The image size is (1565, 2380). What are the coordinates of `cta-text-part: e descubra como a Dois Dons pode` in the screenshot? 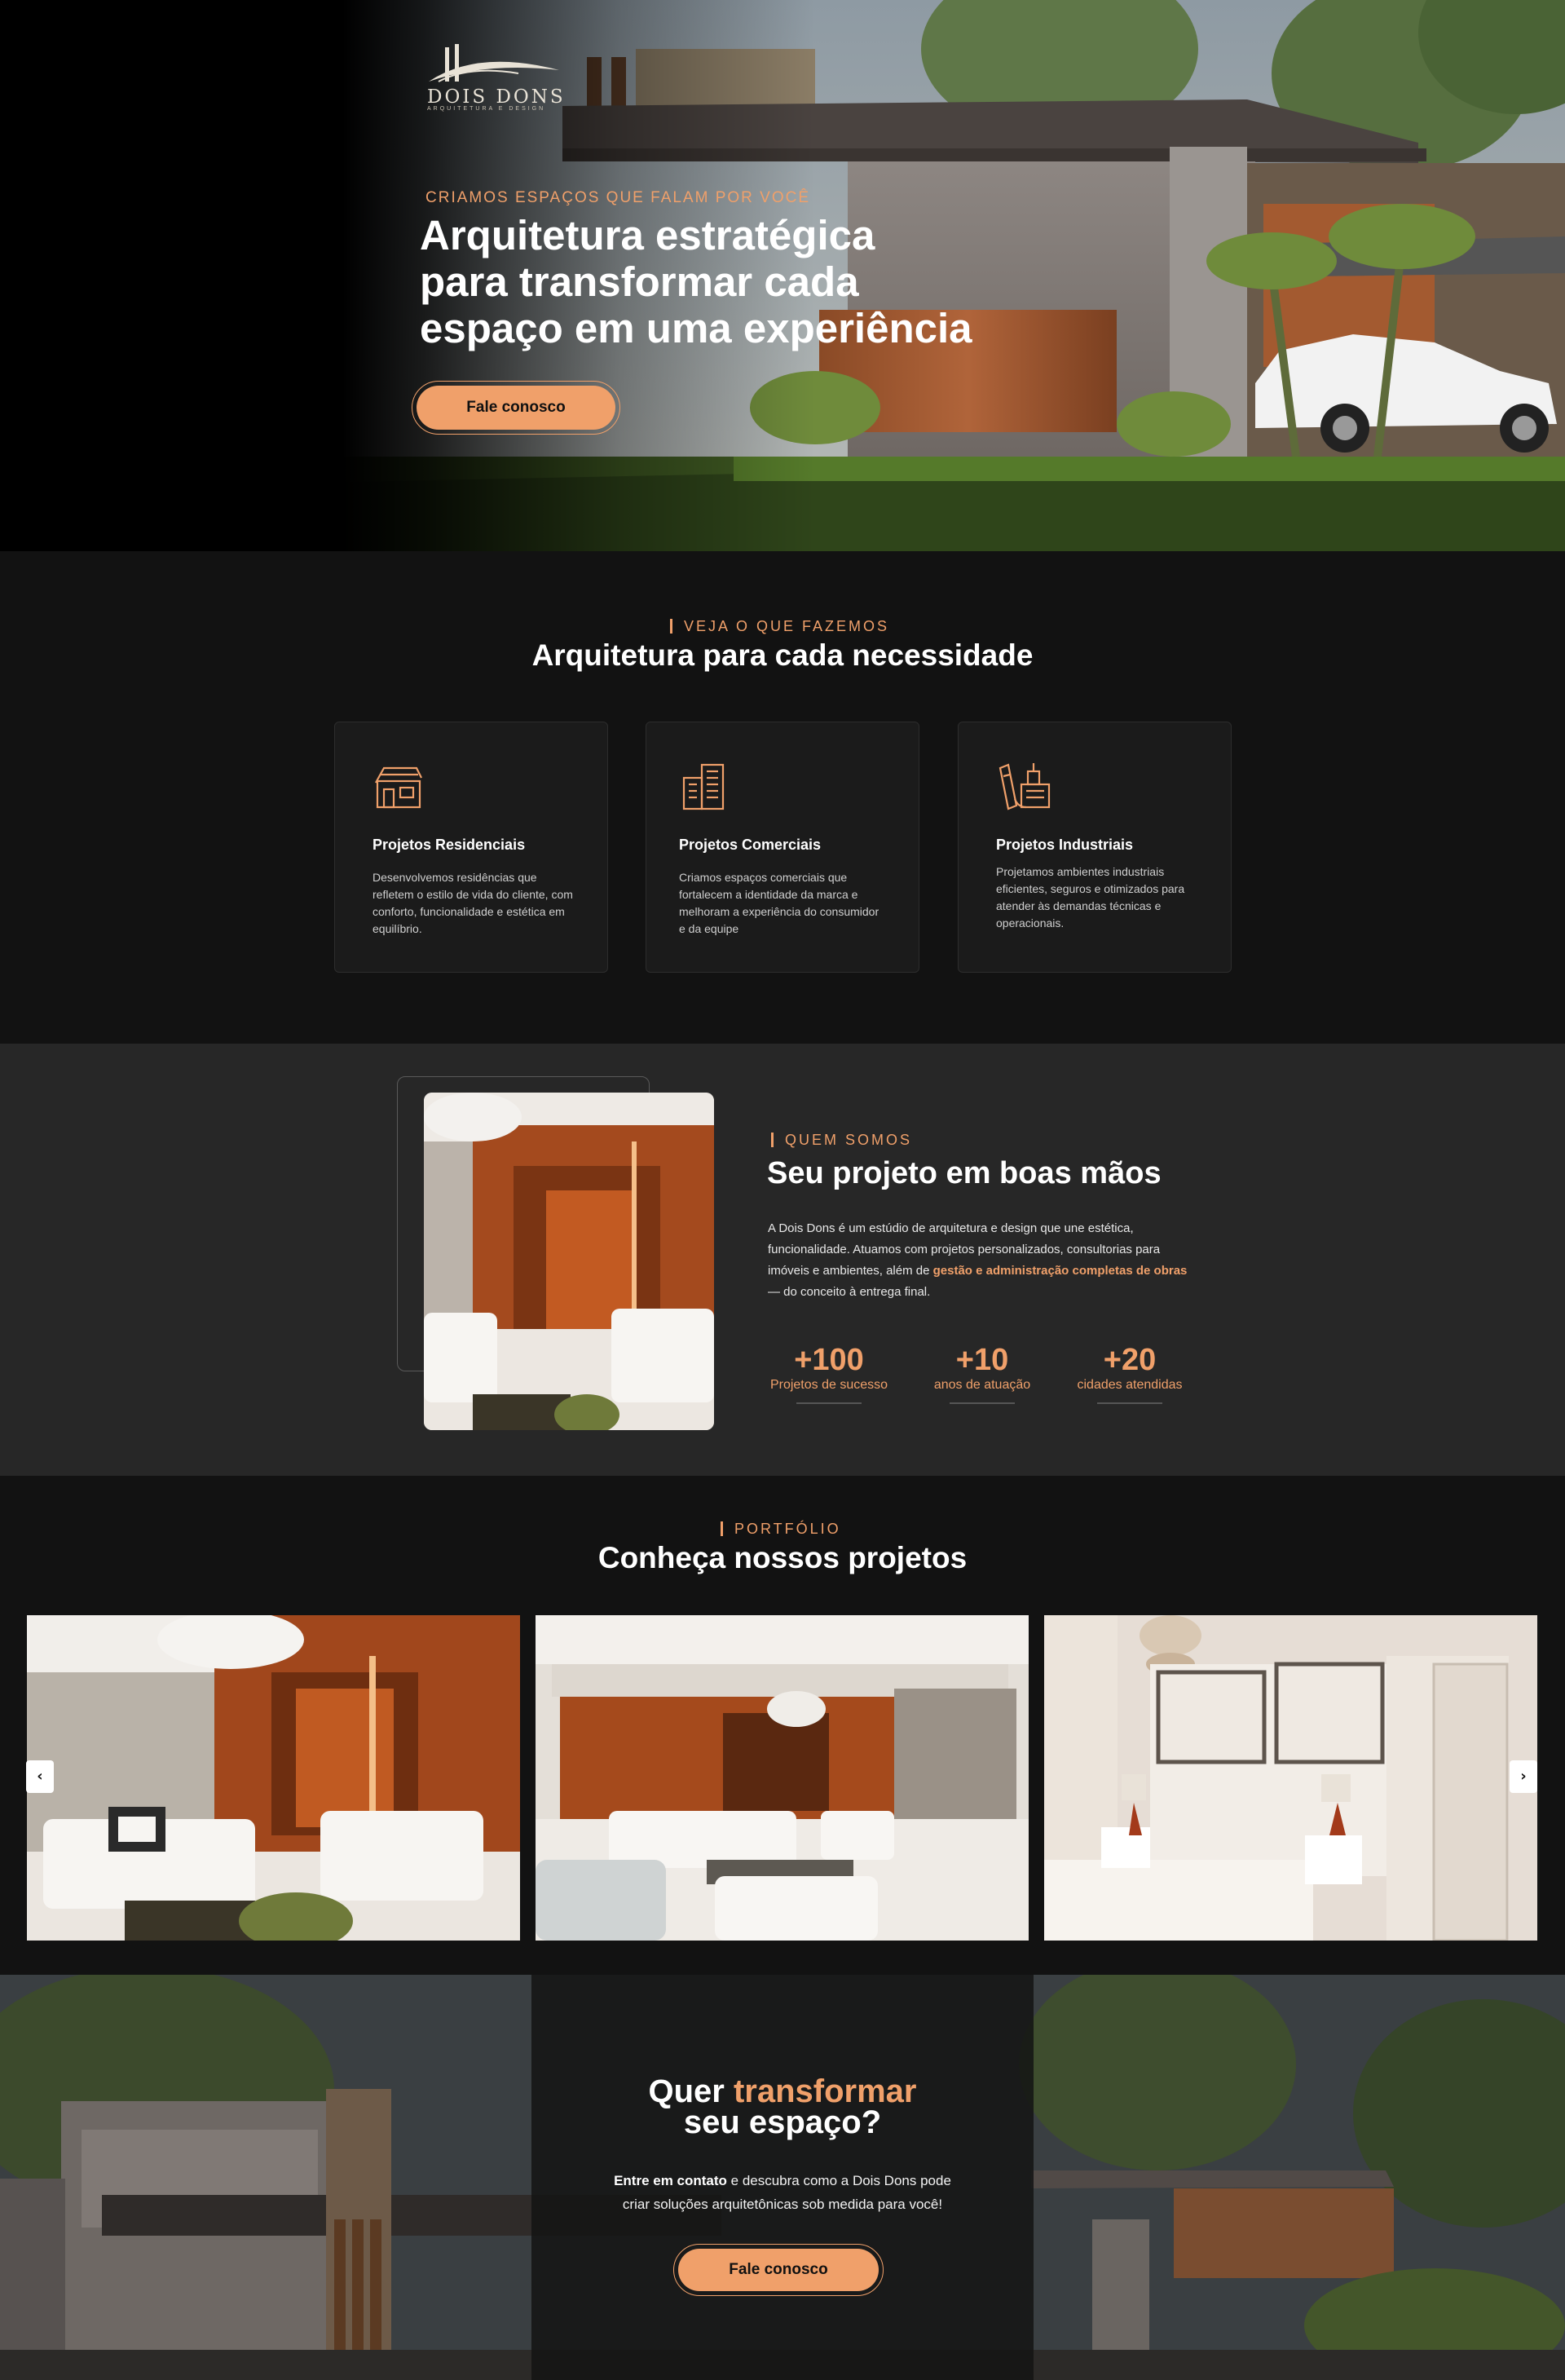 It's located at (838, 2181).